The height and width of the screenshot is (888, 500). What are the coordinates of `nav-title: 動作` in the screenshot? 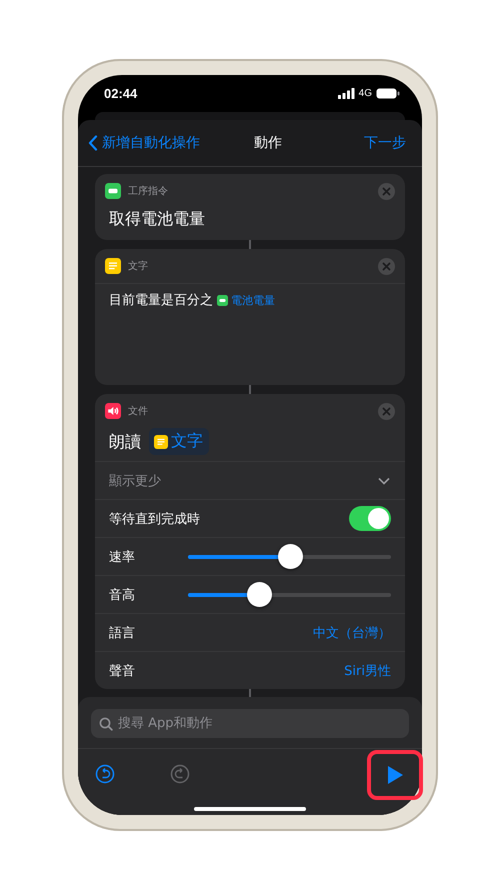 It's located at (268, 143).